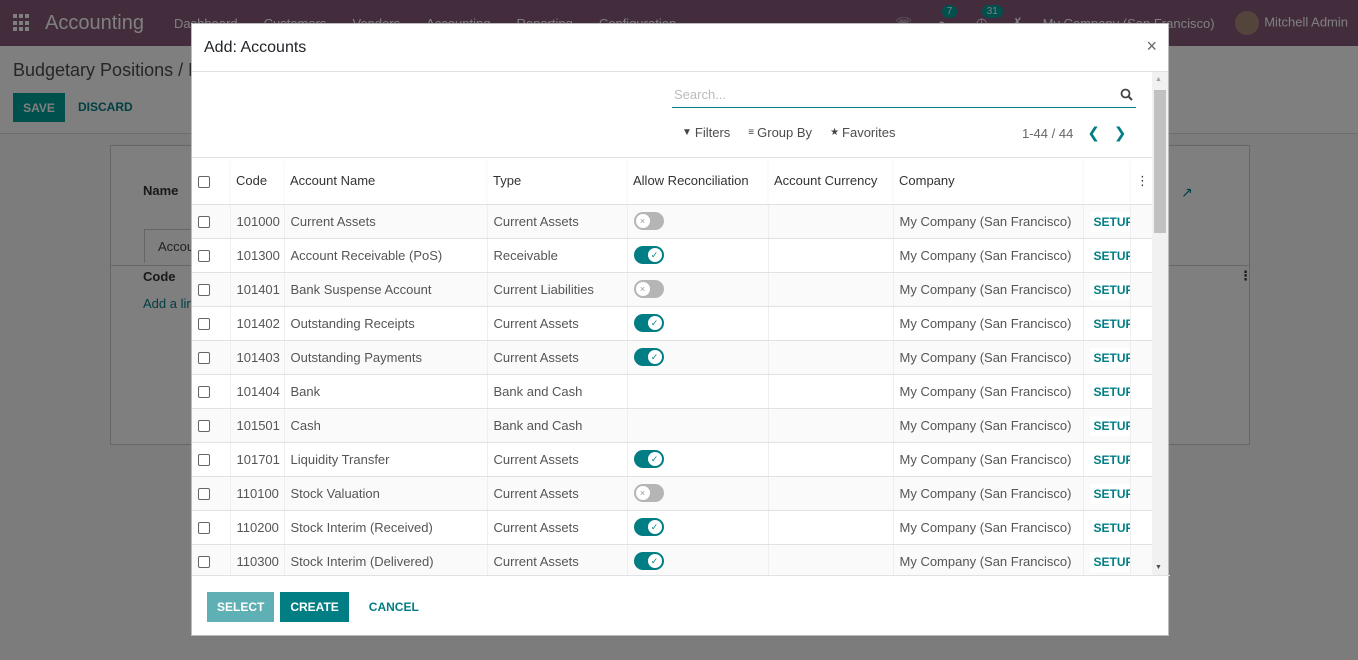 This screenshot has height=660, width=1358. Describe the element at coordinates (256, 323) in the screenshot. I see `cell-code: 101402` at that location.